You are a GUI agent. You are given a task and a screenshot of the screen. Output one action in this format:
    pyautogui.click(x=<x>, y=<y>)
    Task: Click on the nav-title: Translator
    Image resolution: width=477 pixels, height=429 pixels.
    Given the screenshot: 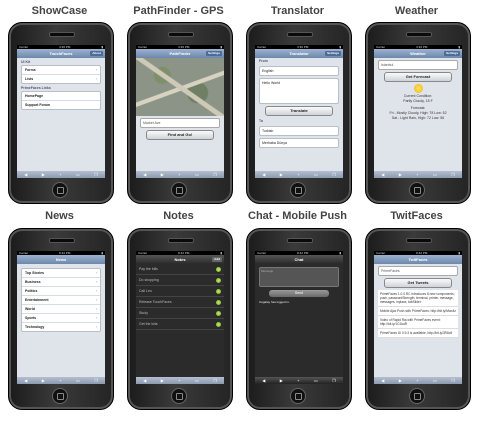 What is the action you would take?
    pyautogui.click(x=299, y=53)
    